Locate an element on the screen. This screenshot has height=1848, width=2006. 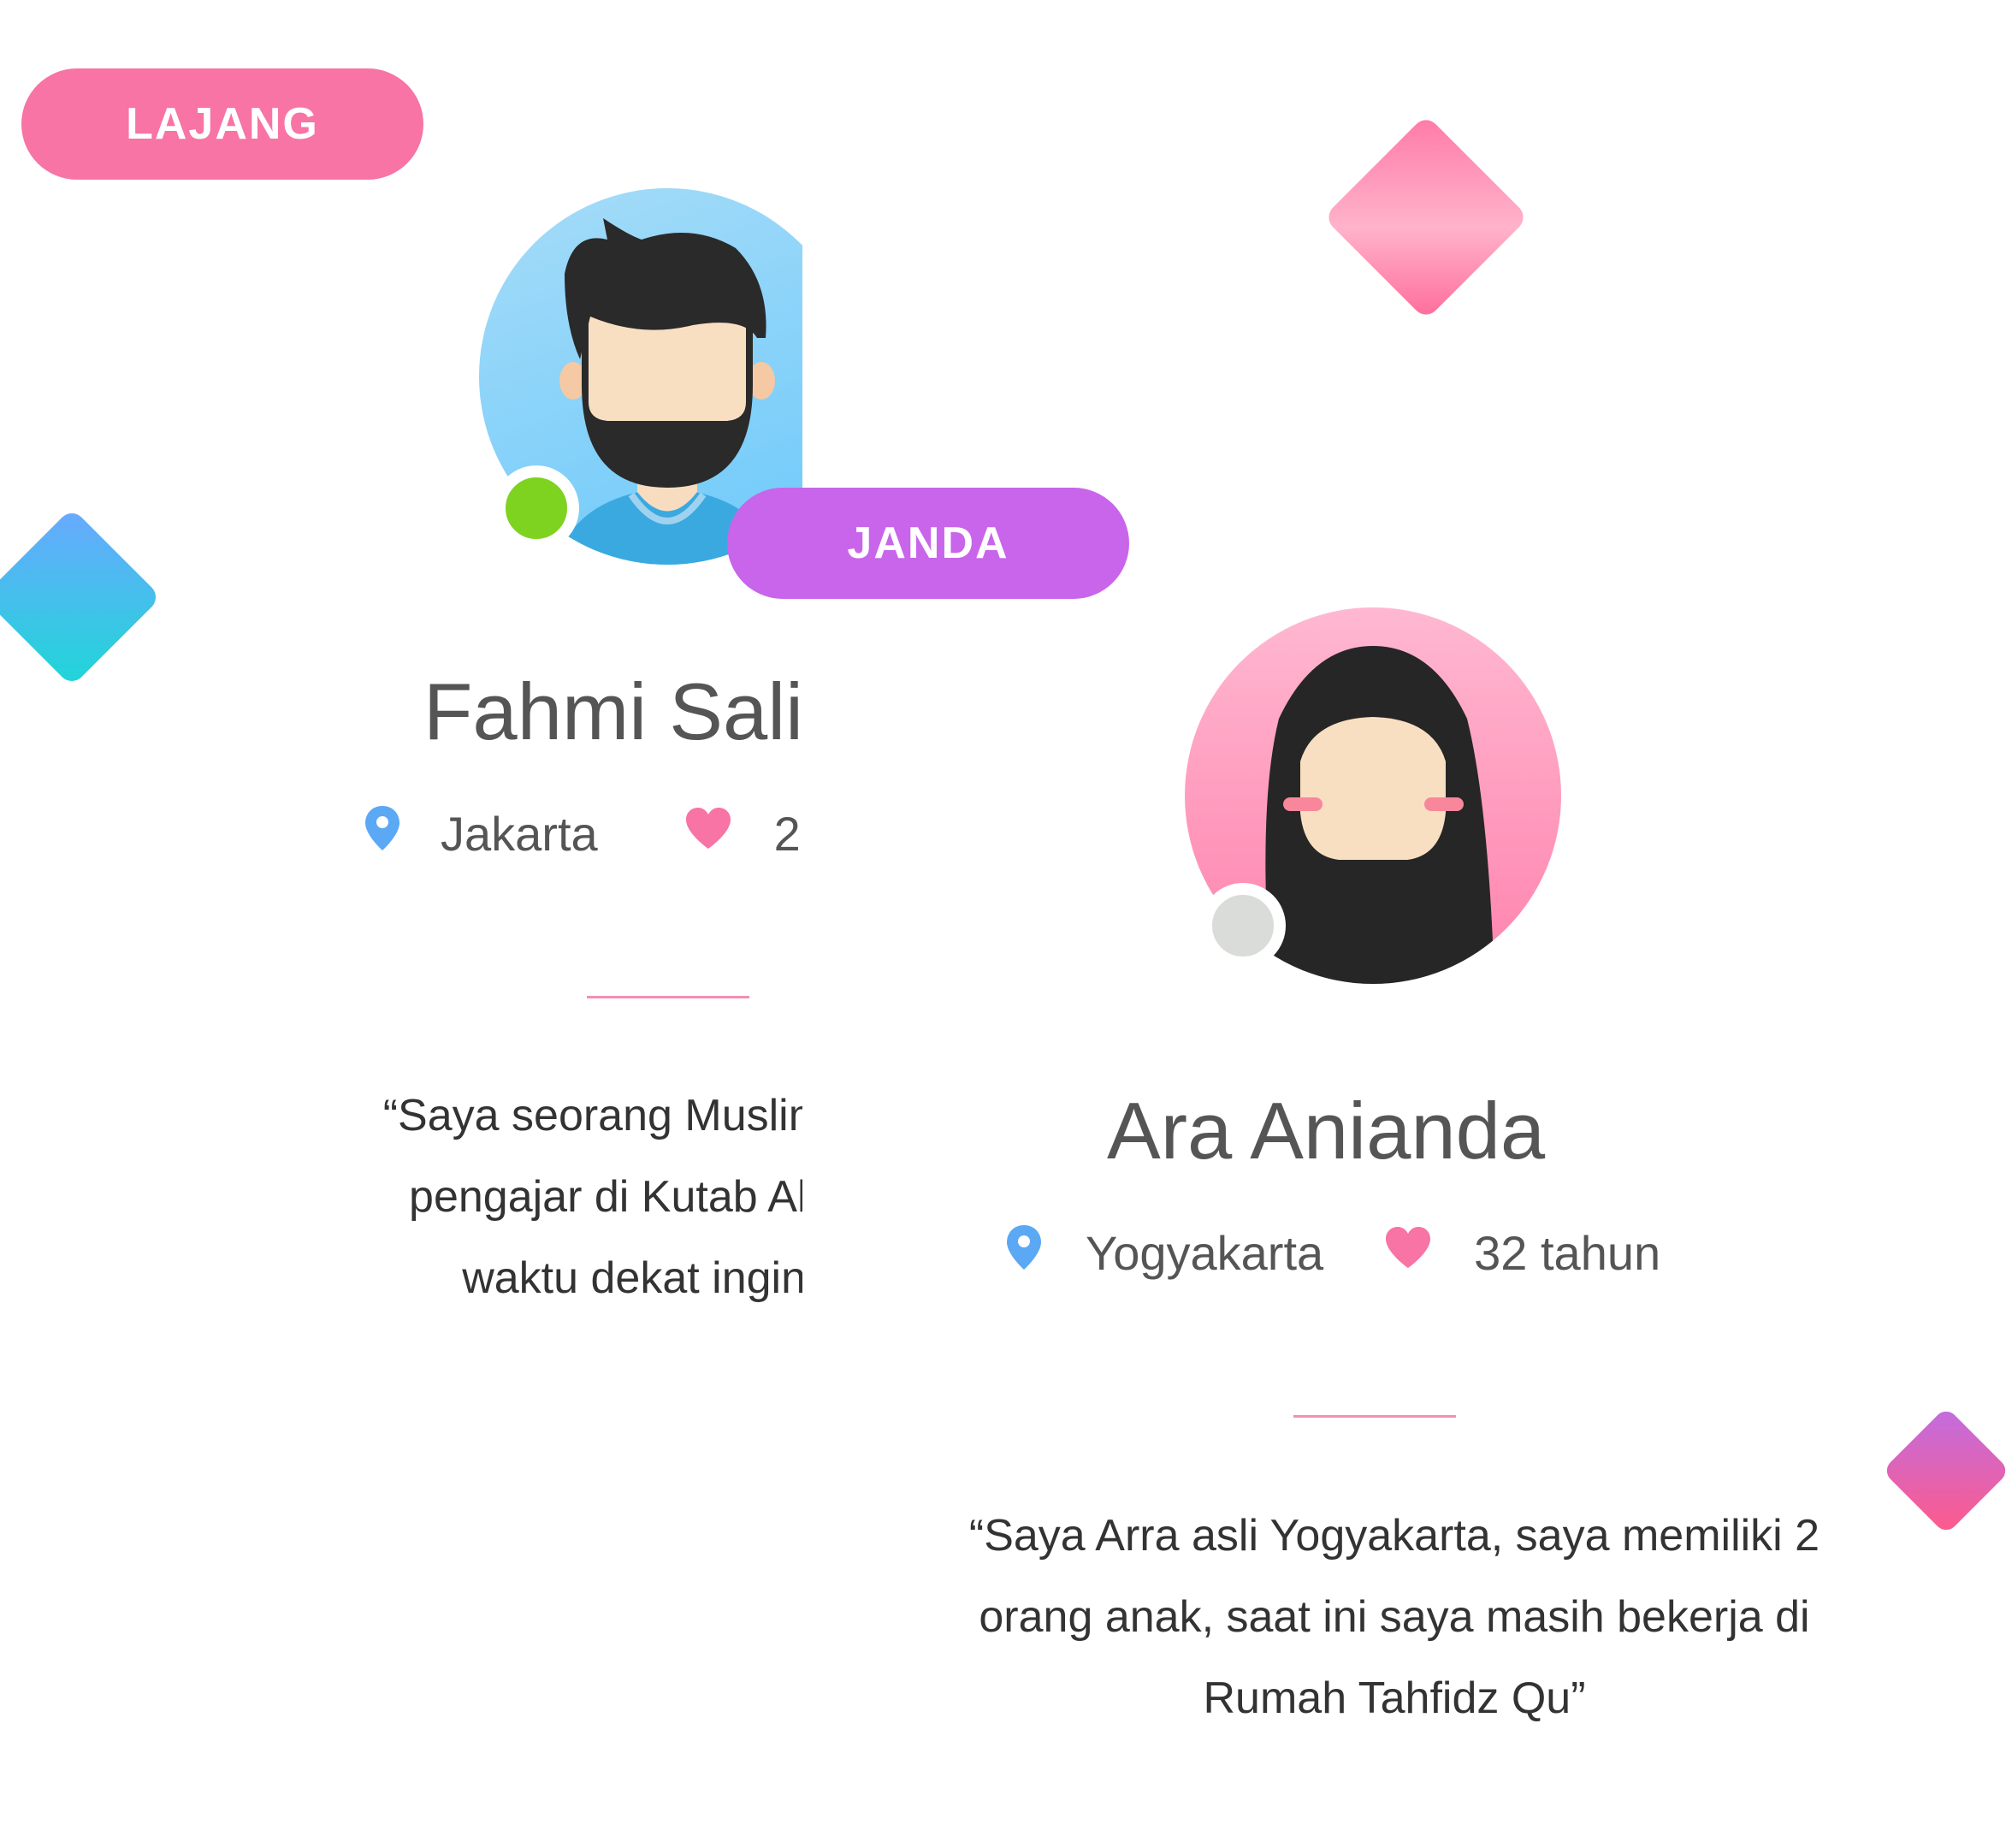
online-status-indicator is located at coordinates (536, 508).